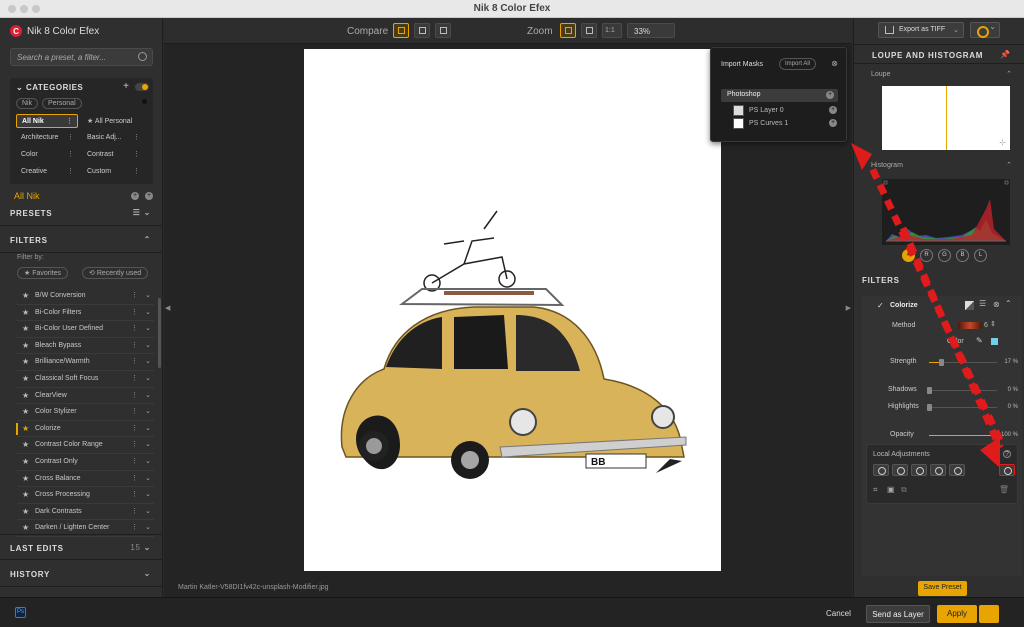 The height and width of the screenshot is (627, 1024). Describe the element at coordinates (512, 612) in the screenshot. I see `bottom-bar: Ps Cancel Send as Layer Apply` at that location.